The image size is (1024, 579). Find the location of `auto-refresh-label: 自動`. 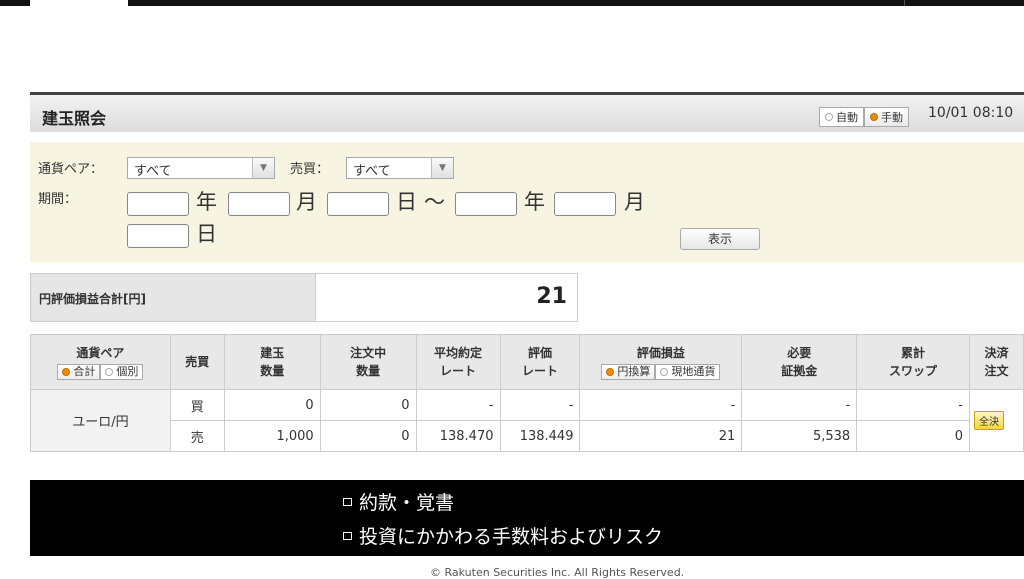

auto-refresh-label: 自動 is located at coordinates (847, 117).